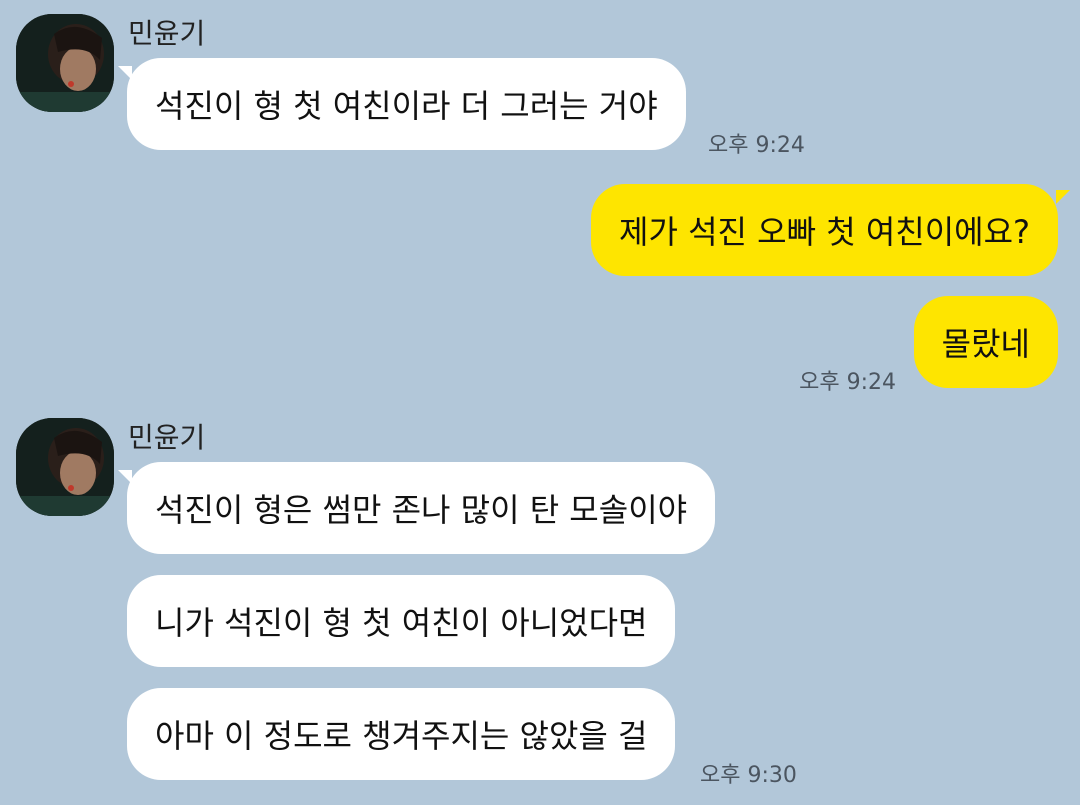 The width and height of the screenshot is (1080, 805). I want to click on message-time: 오후 9:30, so click(748, 775).